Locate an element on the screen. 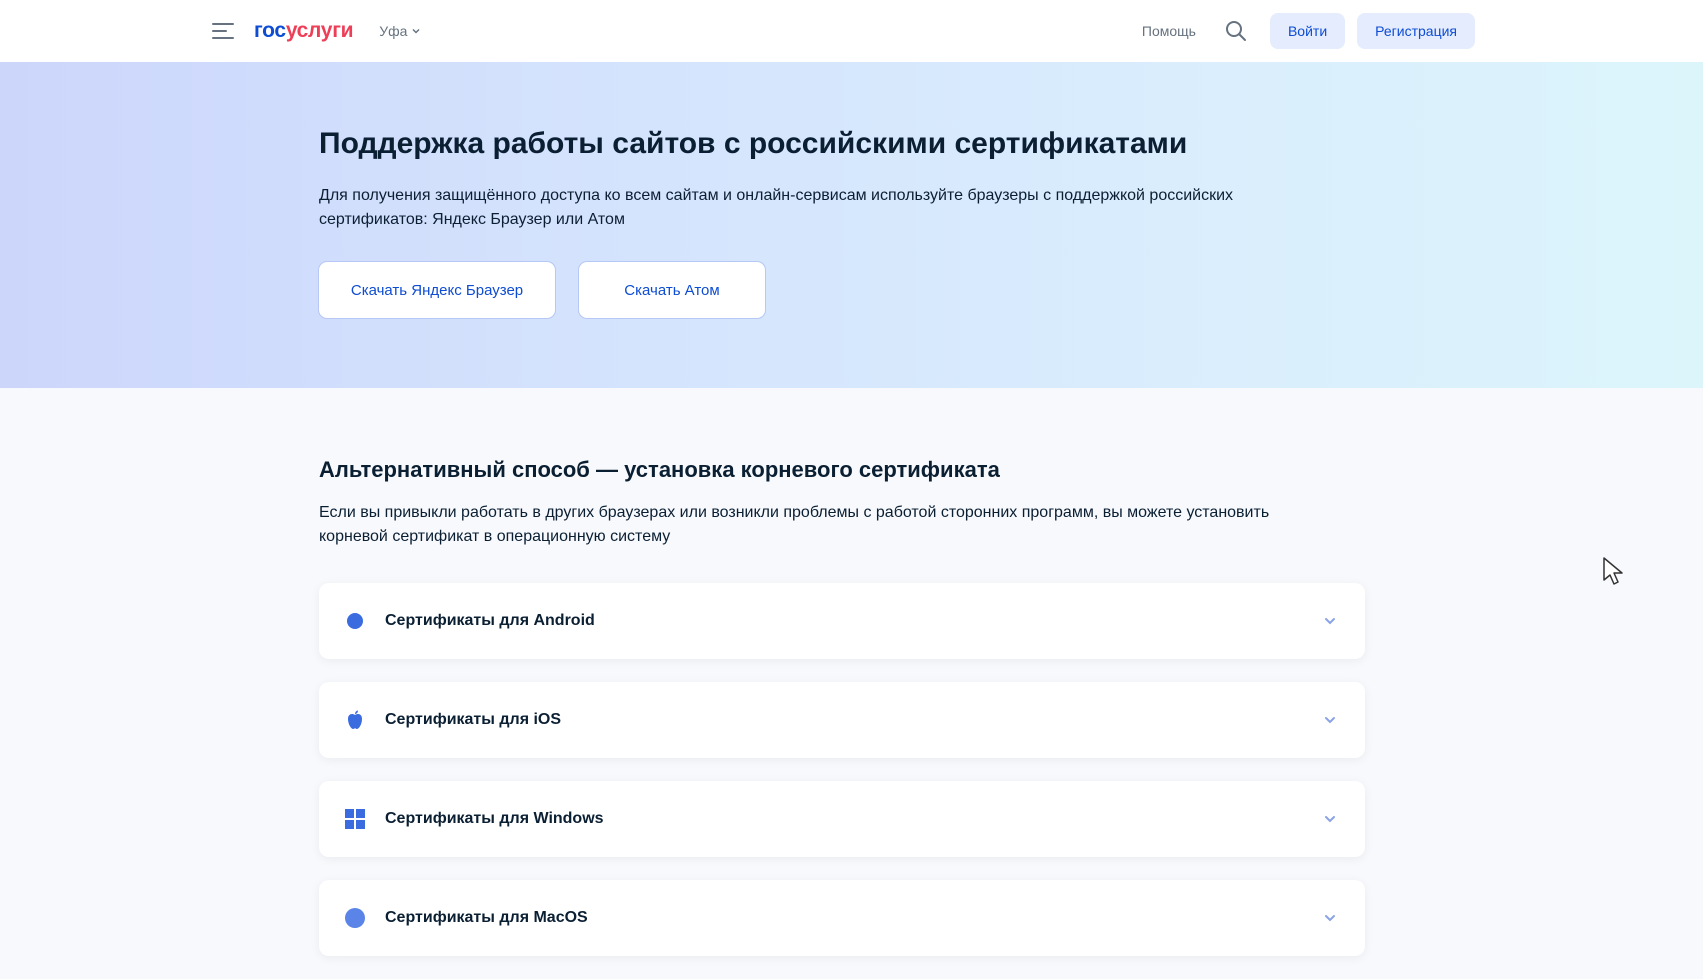 This screenshot has height=979, width=1703. login-button: Войти is located at coordinates (1307, 31).